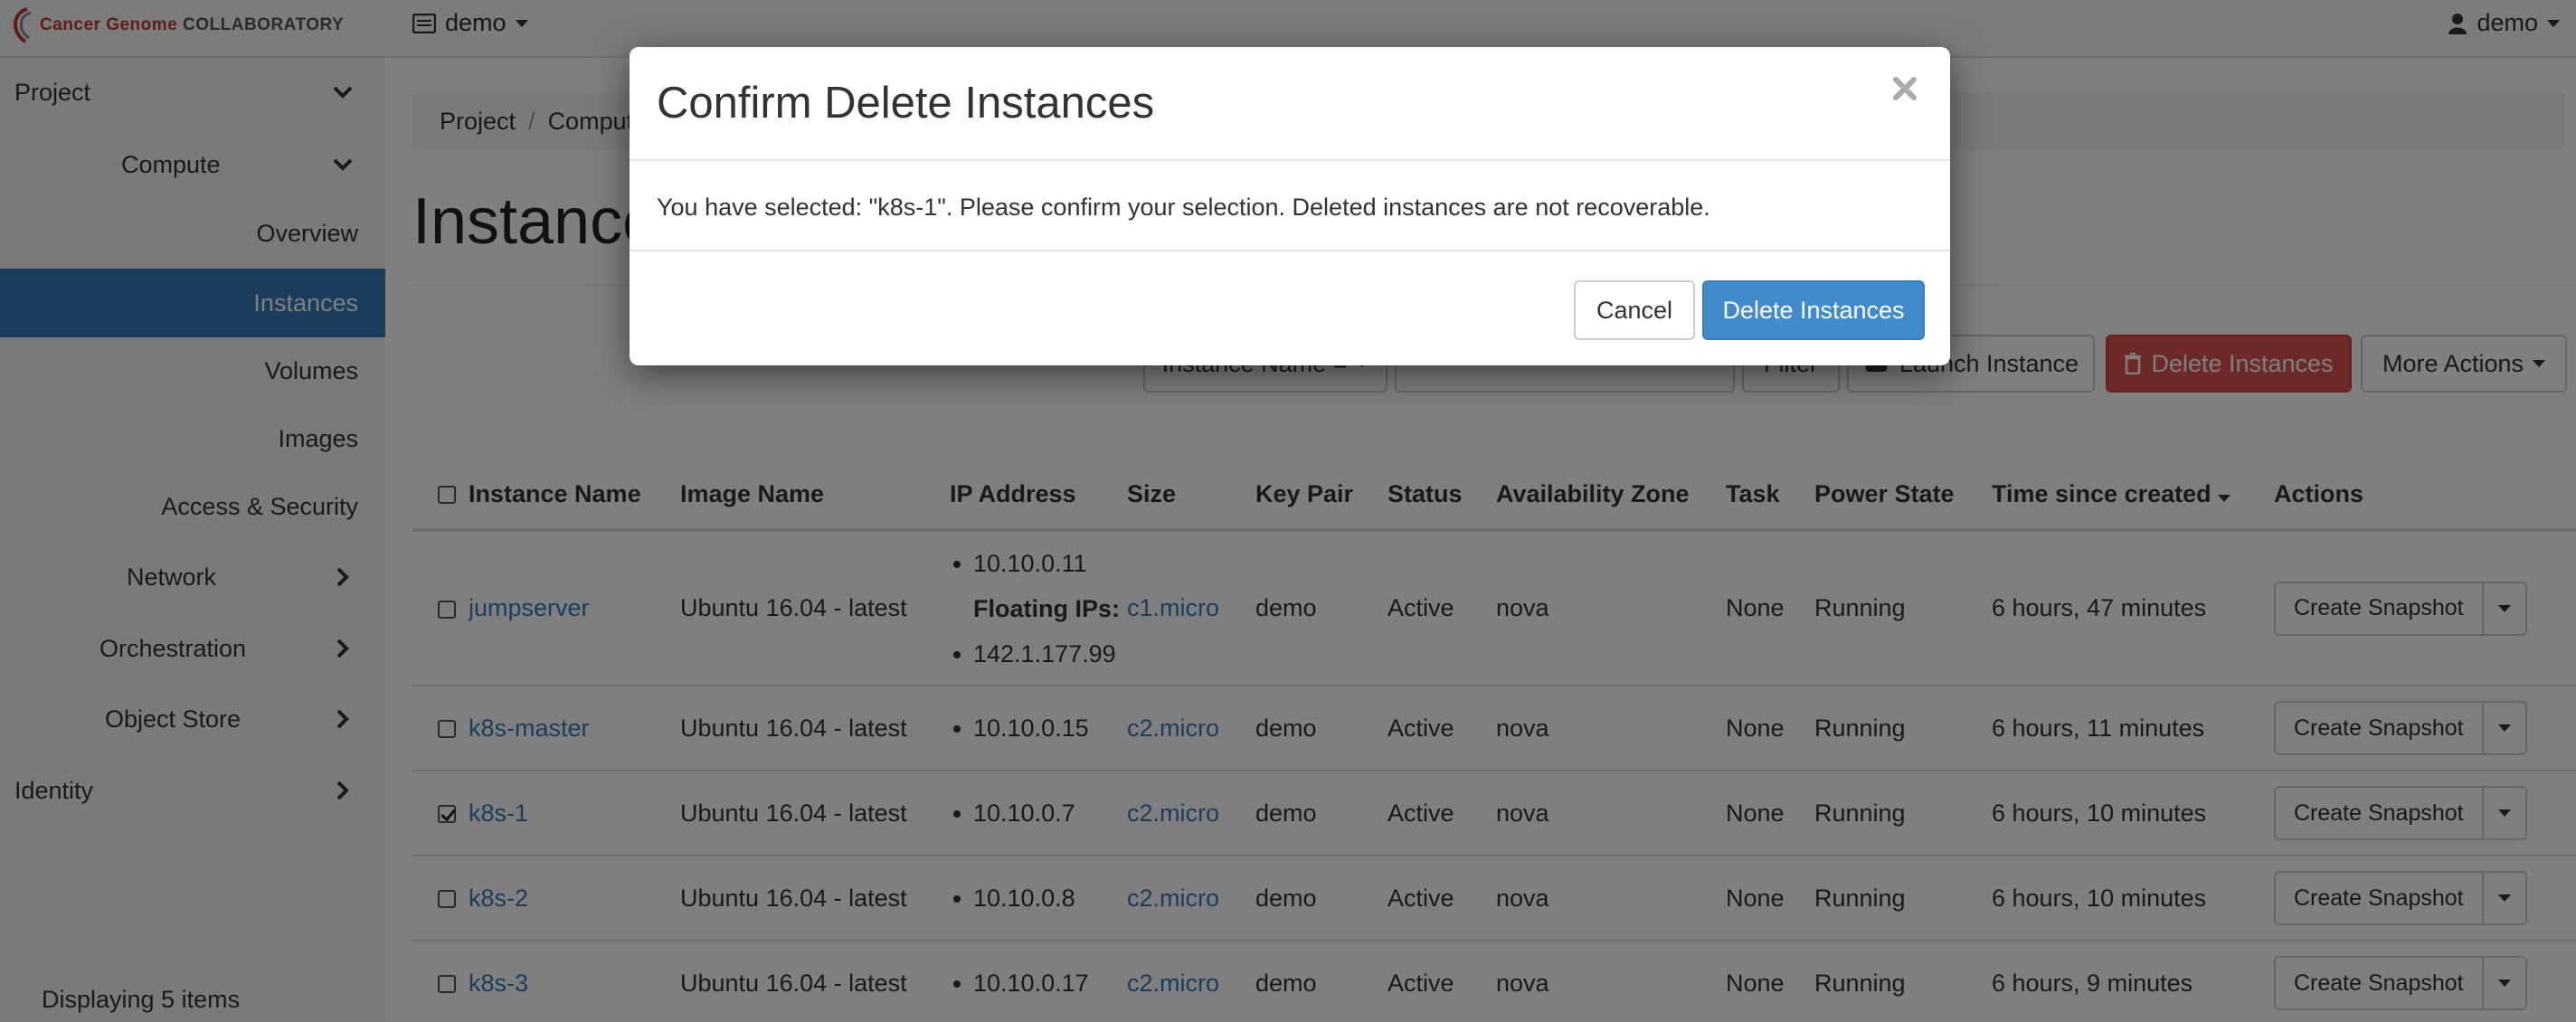  I want to click on close-button, so click(1905, 89).